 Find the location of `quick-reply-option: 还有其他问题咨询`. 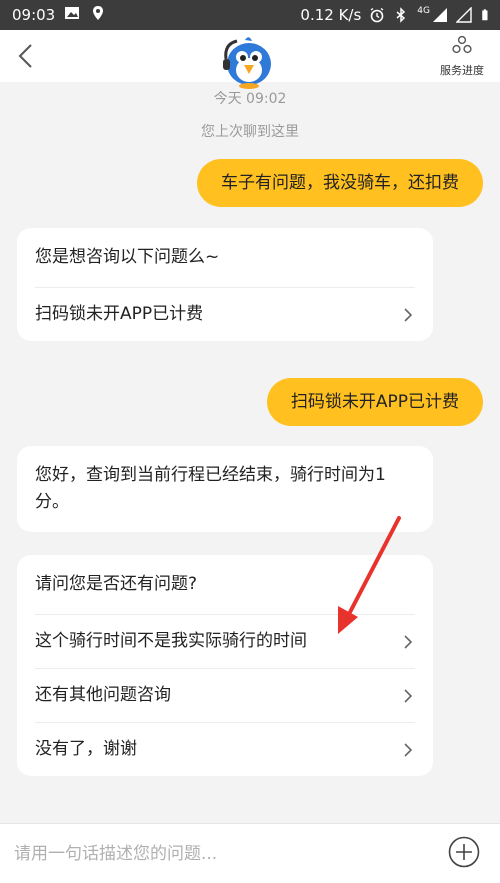

quick-reply-option: 还有其他问题咨询 is located at coordinates (225, 695).